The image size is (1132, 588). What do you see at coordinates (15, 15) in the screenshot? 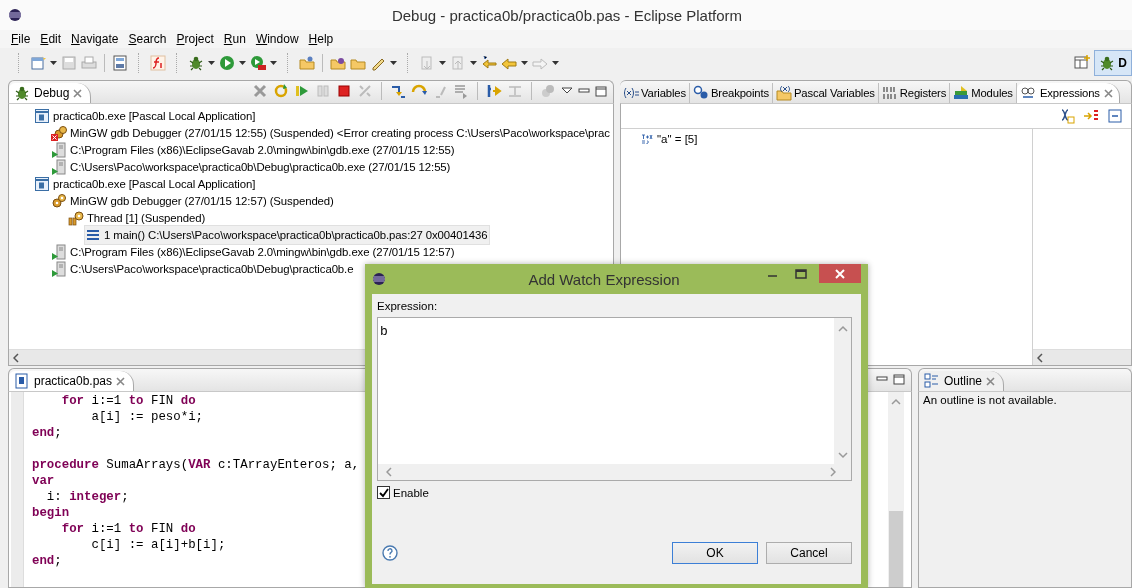
I see `eclipse-icon` at bounding box center [15, 15].